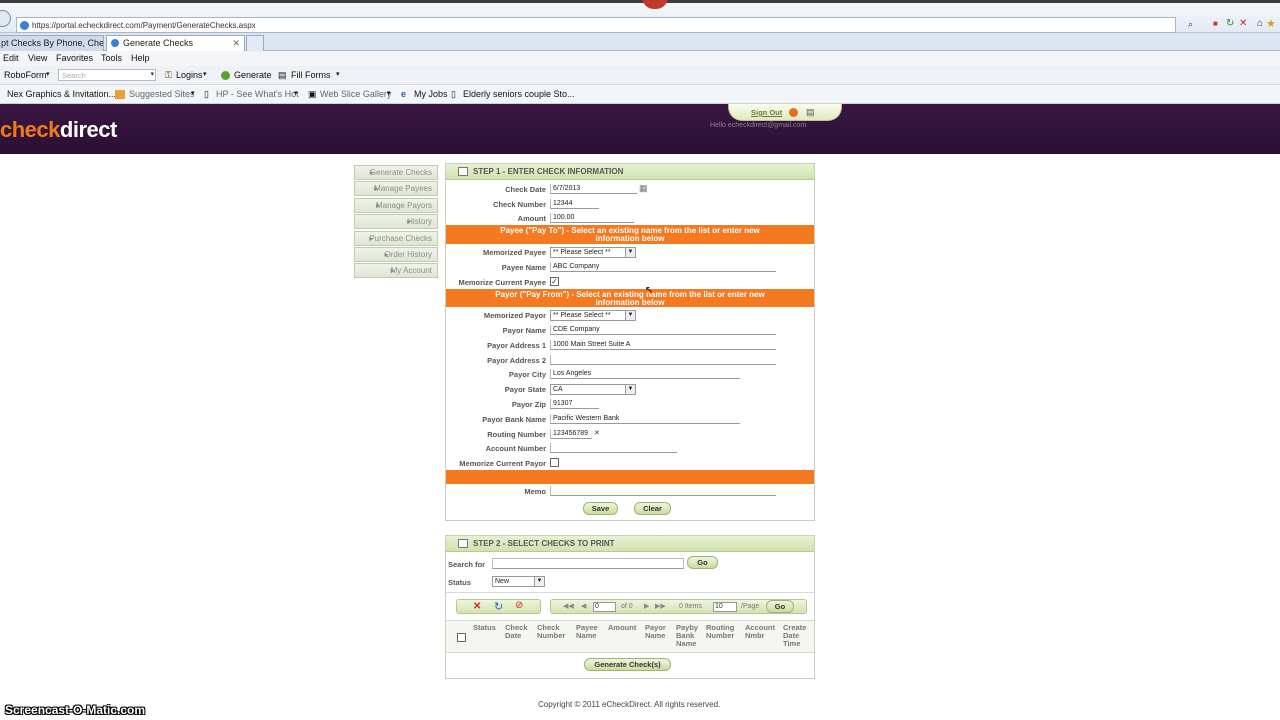  Describe the element at coordinates (253, 75) in the screenshot. I see `generate-button: Generate` at that location.